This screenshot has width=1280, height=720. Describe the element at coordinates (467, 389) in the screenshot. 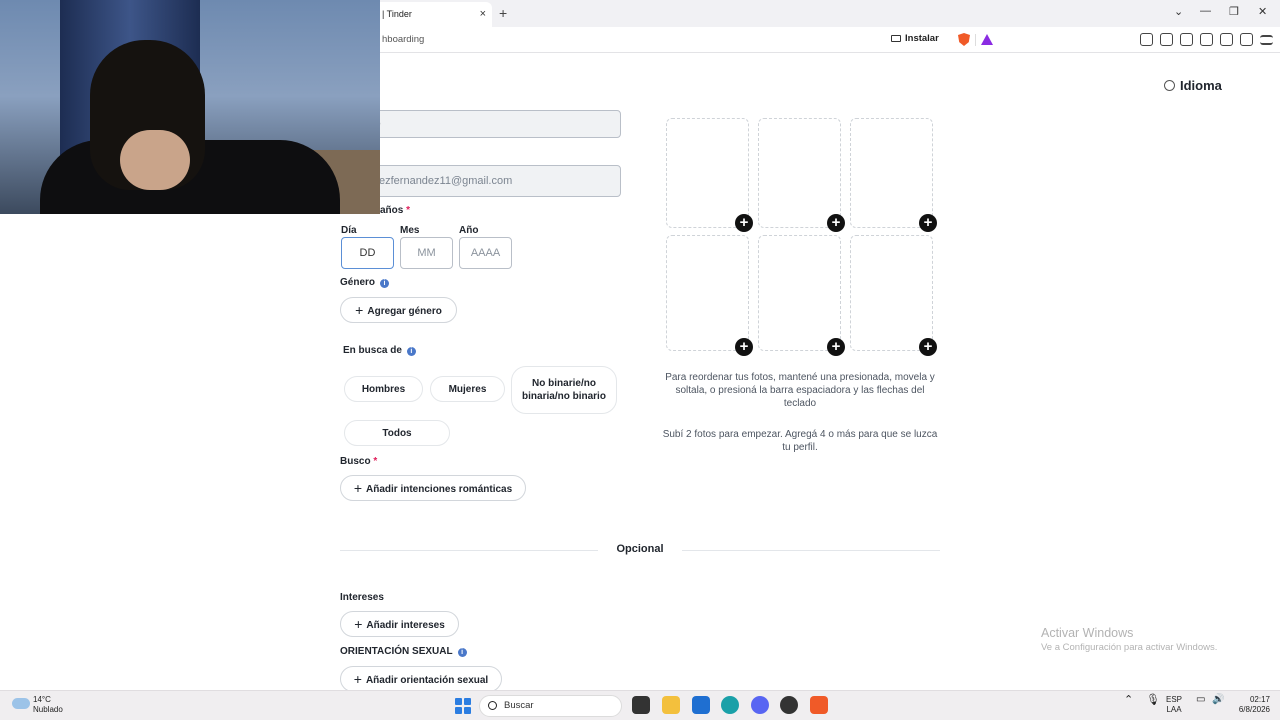

I see `seeking-option-mujeres: Mujeres` at that location.